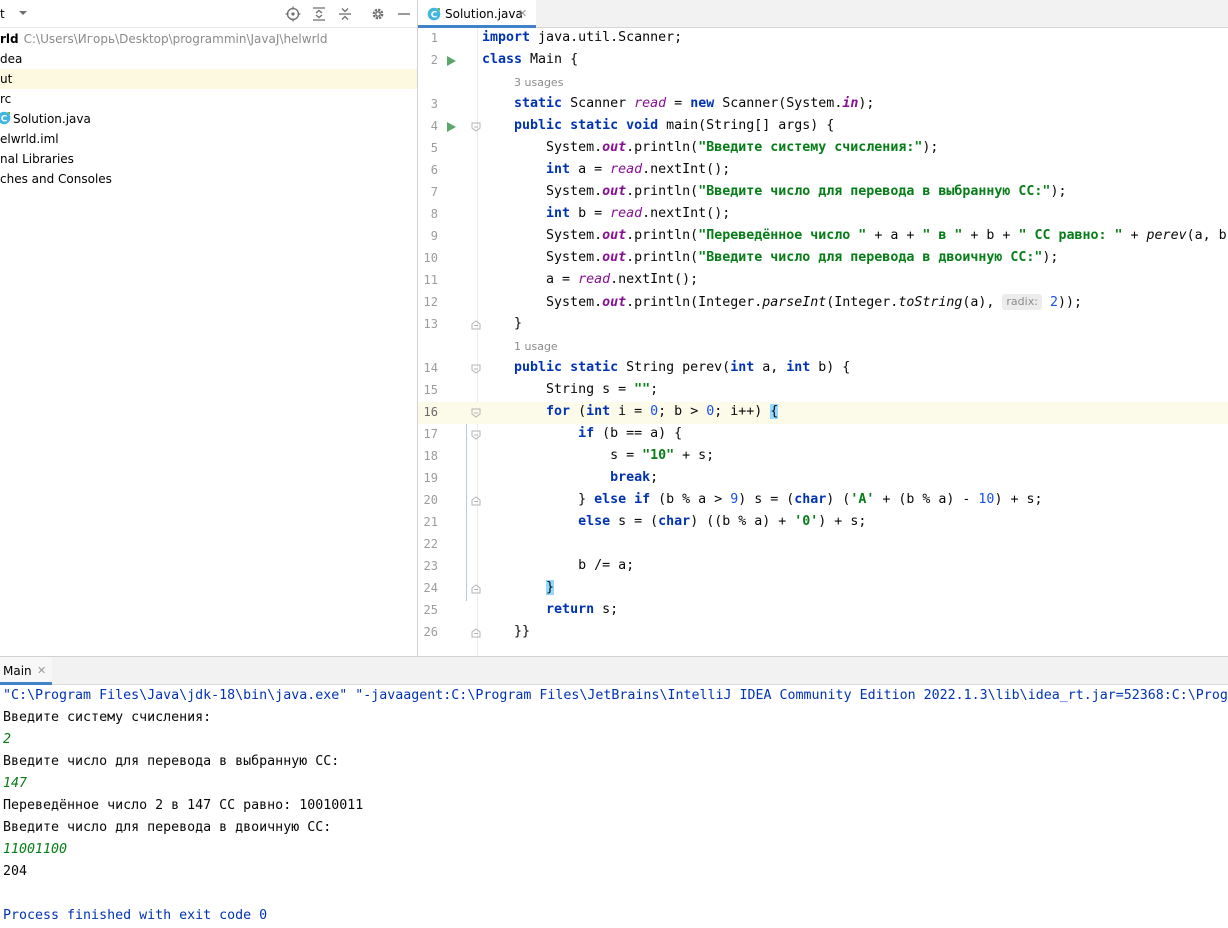 The width and height of the screenshot is (1228, 928). I want to click on minimize-icon, so click(404, 14).